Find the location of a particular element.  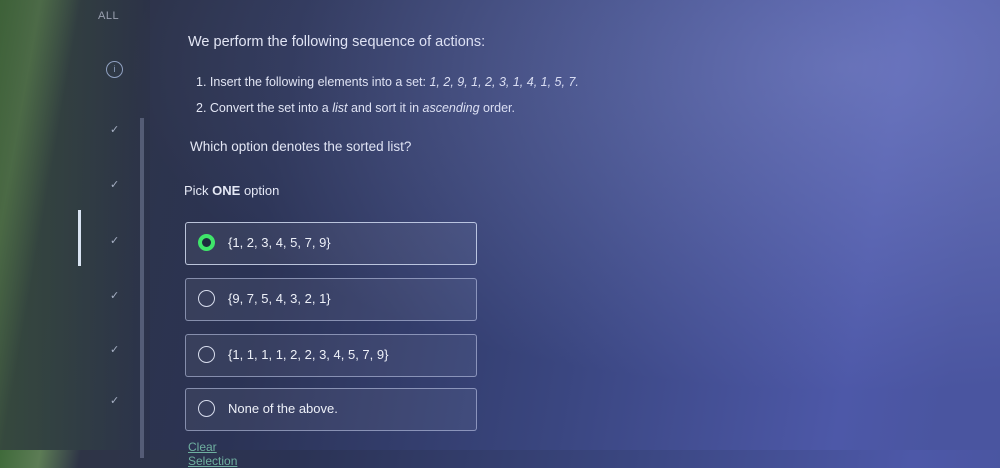

option-label: {9, 7, 5, 4, 3, 2, 1} is located at coordinates (279, 298).